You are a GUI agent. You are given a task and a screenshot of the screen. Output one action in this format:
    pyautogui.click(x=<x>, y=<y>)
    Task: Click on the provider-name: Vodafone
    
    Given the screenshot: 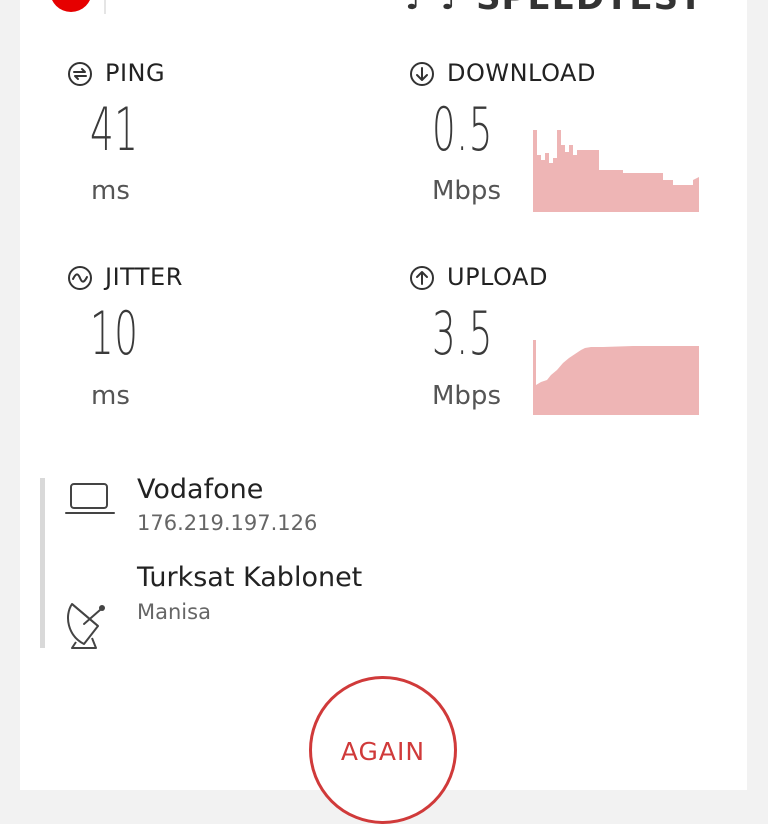 What is the action you would take?
    pyautogui.click(x=200, y=489)
    